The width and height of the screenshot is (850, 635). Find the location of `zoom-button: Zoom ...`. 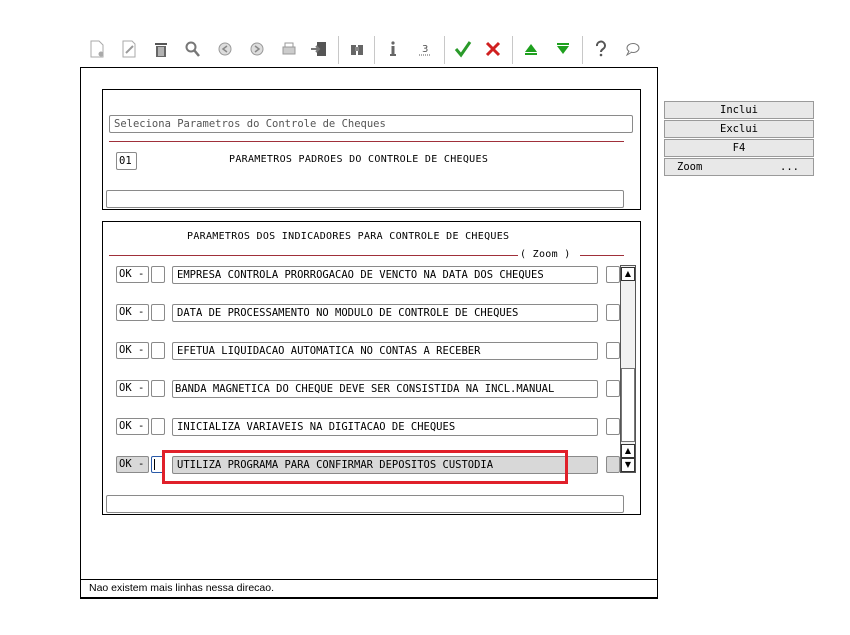

zoom-button: Zoom ... is located at coordinates (739, 167).